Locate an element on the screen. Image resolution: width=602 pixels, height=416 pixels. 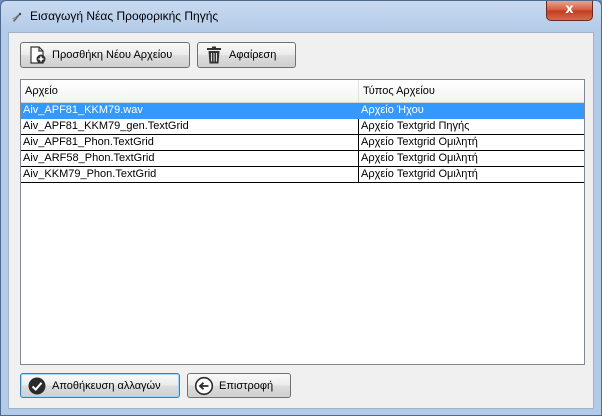
close-icon: x is located at coordinates (569, 9).